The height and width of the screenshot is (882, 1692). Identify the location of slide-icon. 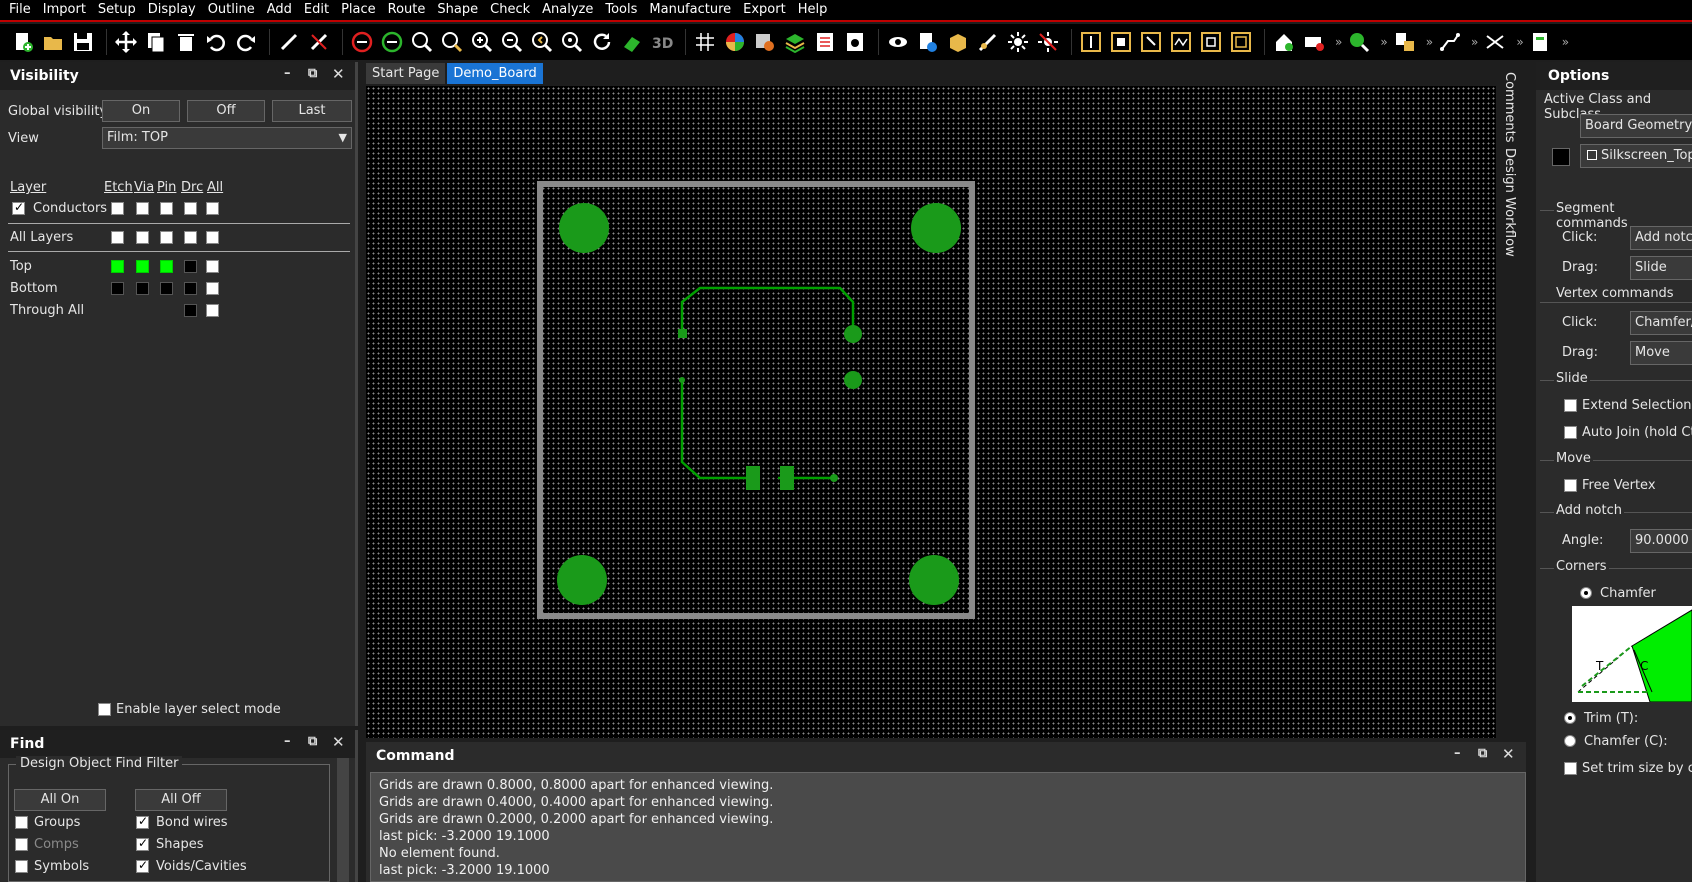
(1211, 42).